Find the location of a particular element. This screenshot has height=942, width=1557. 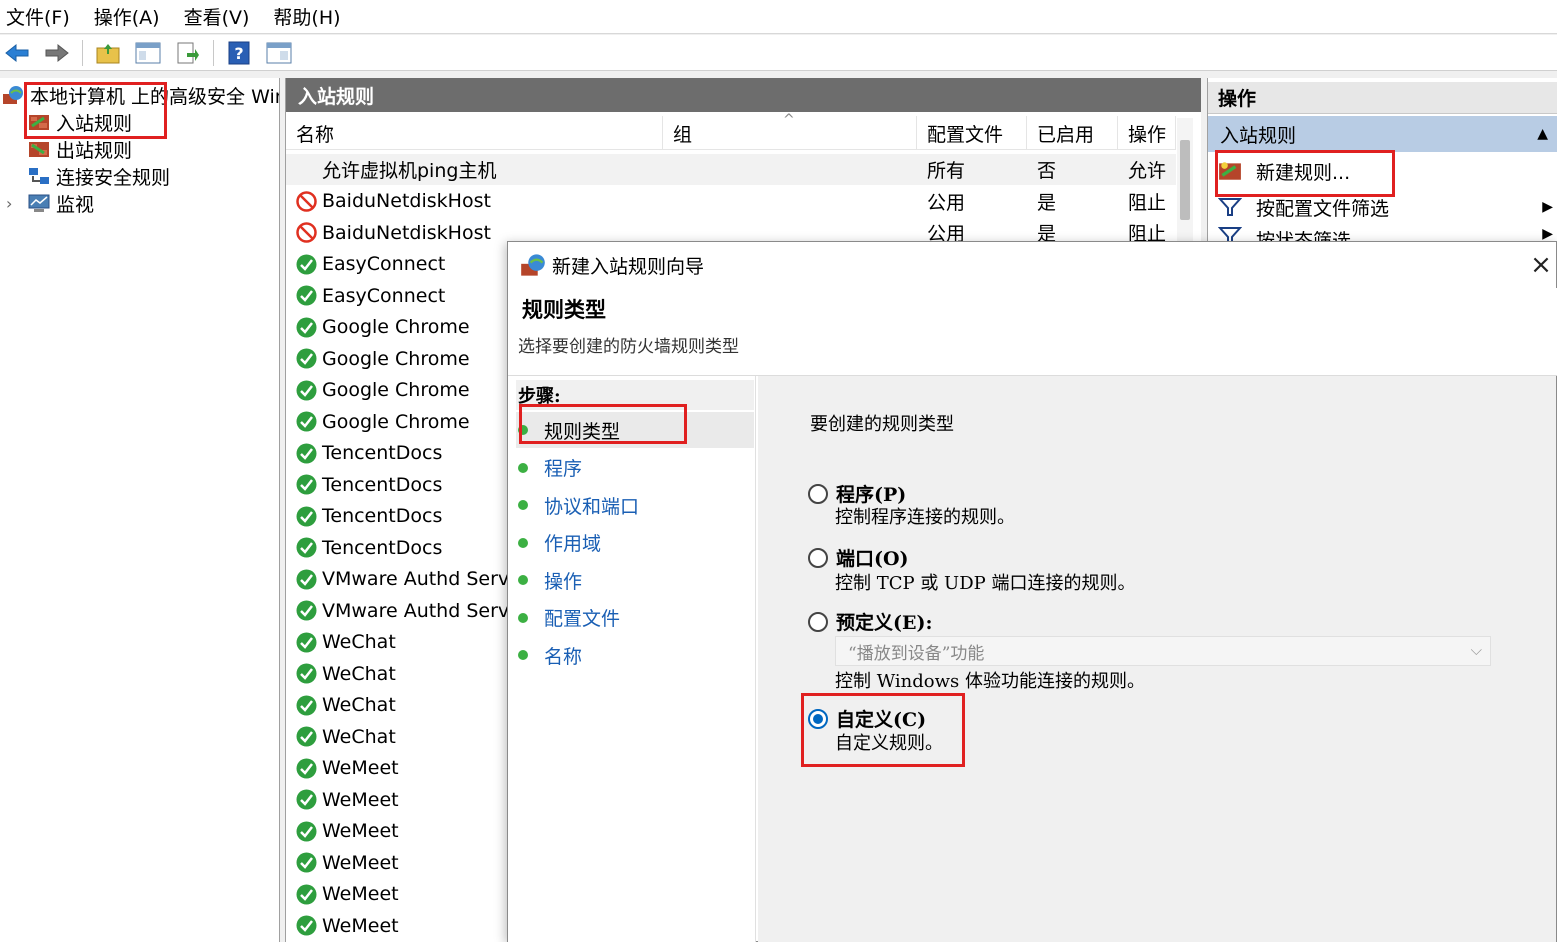

rule-name-cell: 允许虚拟机ping主机 is located at coordinates (396, 169).